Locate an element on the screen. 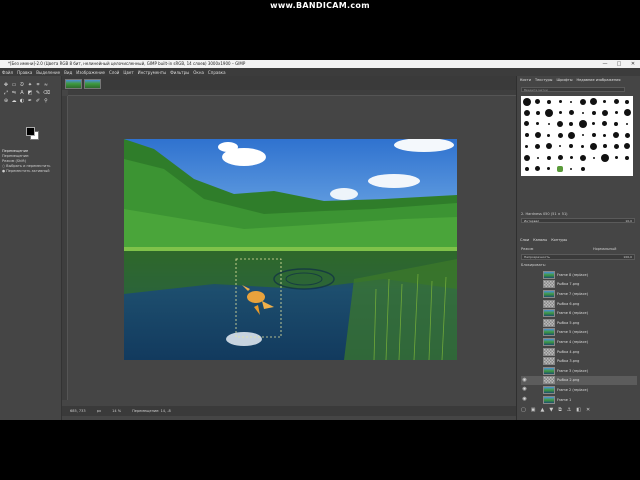 This screenshot has height=480, width=640. raise-icon: ▲ is located at coordinates (542, 410).